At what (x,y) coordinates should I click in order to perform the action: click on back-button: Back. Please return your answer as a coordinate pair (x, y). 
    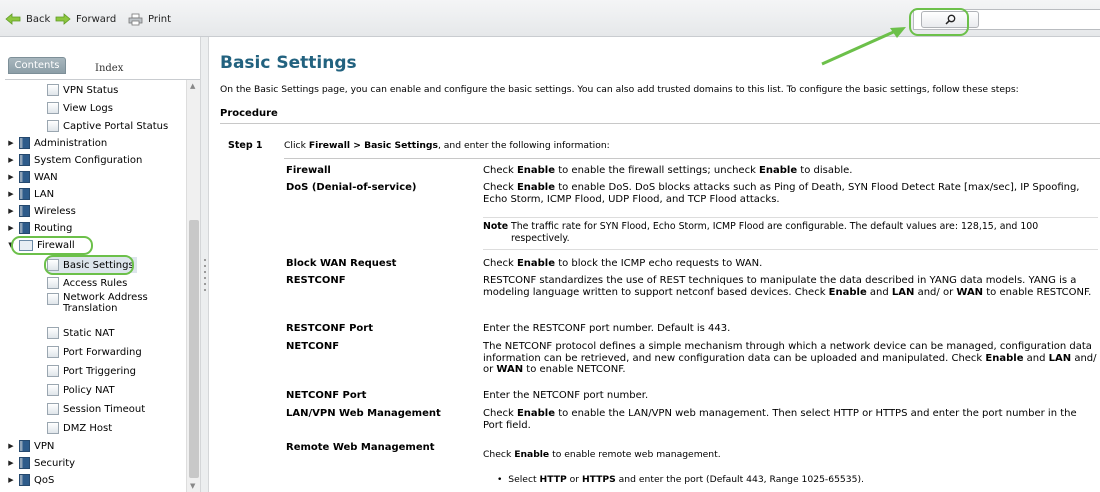
    Looking at the image, I should click on (27, 19).